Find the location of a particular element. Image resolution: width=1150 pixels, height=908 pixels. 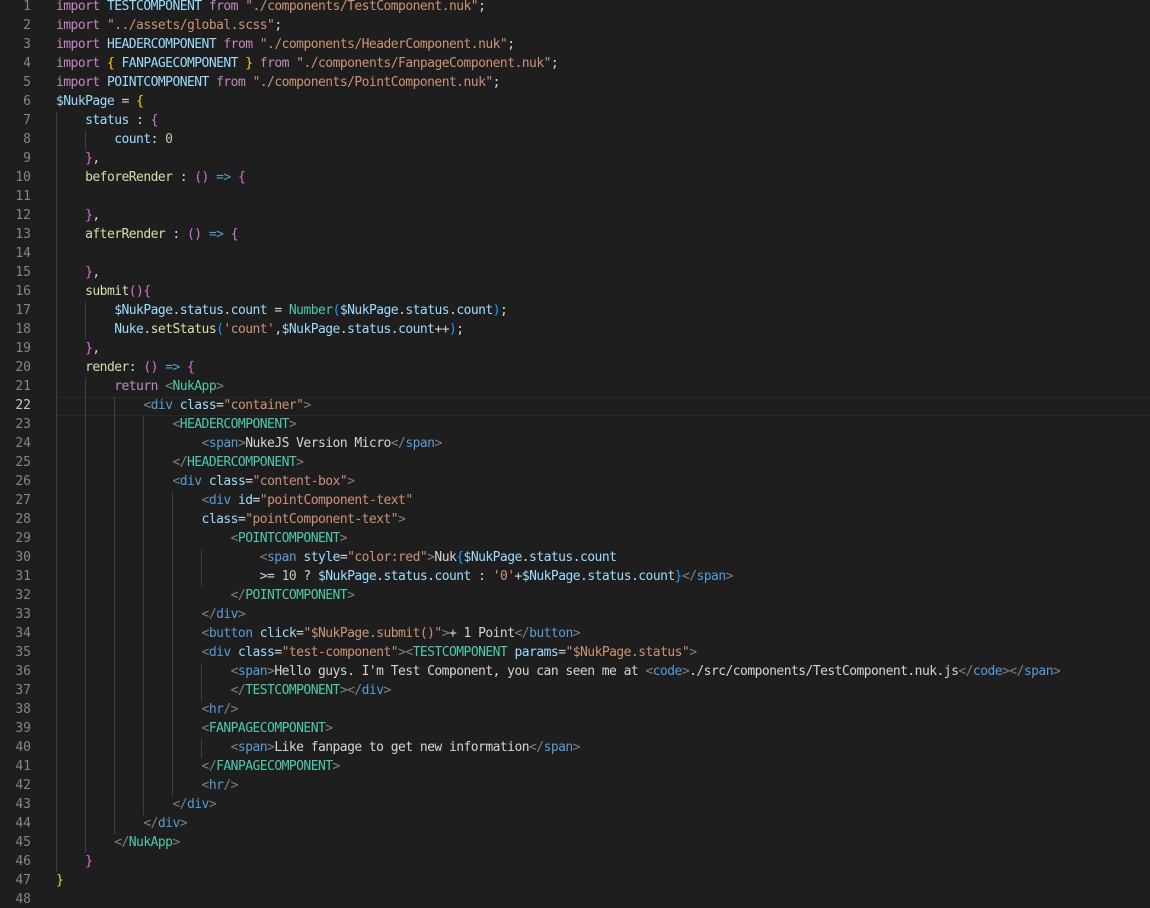

code-line: </FANPAGECOMPONENT> is located at coordinates (198, 767).